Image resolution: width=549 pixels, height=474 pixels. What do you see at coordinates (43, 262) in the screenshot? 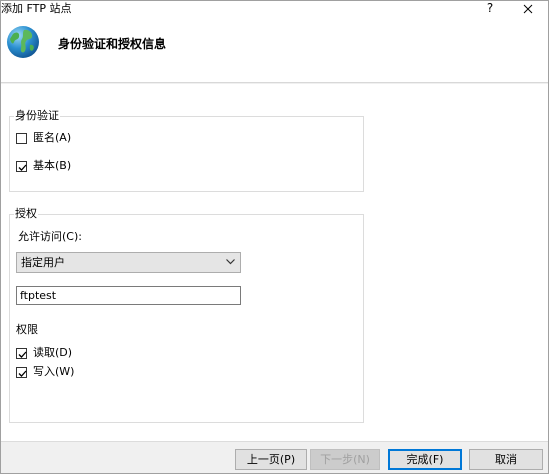
I see `allow-access-value: 指定用户` at bounding box center [43, 262].